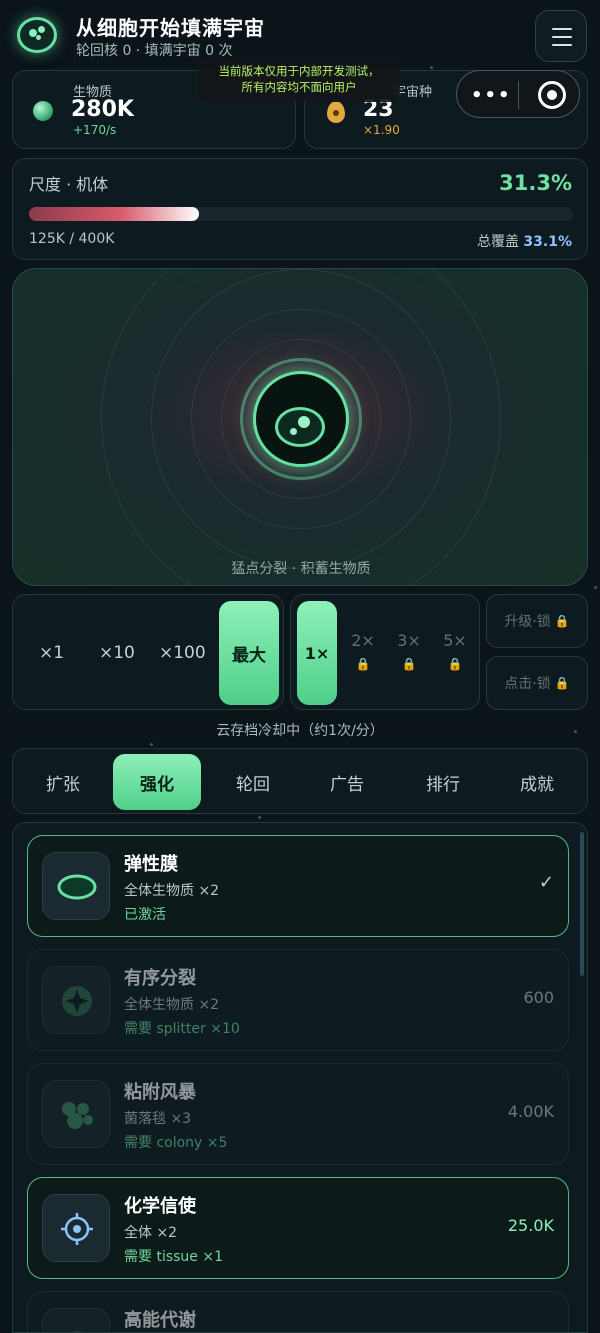 The height and width of the screenshot is (1333, 600). What do you see at coordinates (76, 1228) in the screenshot?
I see `crosshair-icon` at bounding box center [76, 1228].